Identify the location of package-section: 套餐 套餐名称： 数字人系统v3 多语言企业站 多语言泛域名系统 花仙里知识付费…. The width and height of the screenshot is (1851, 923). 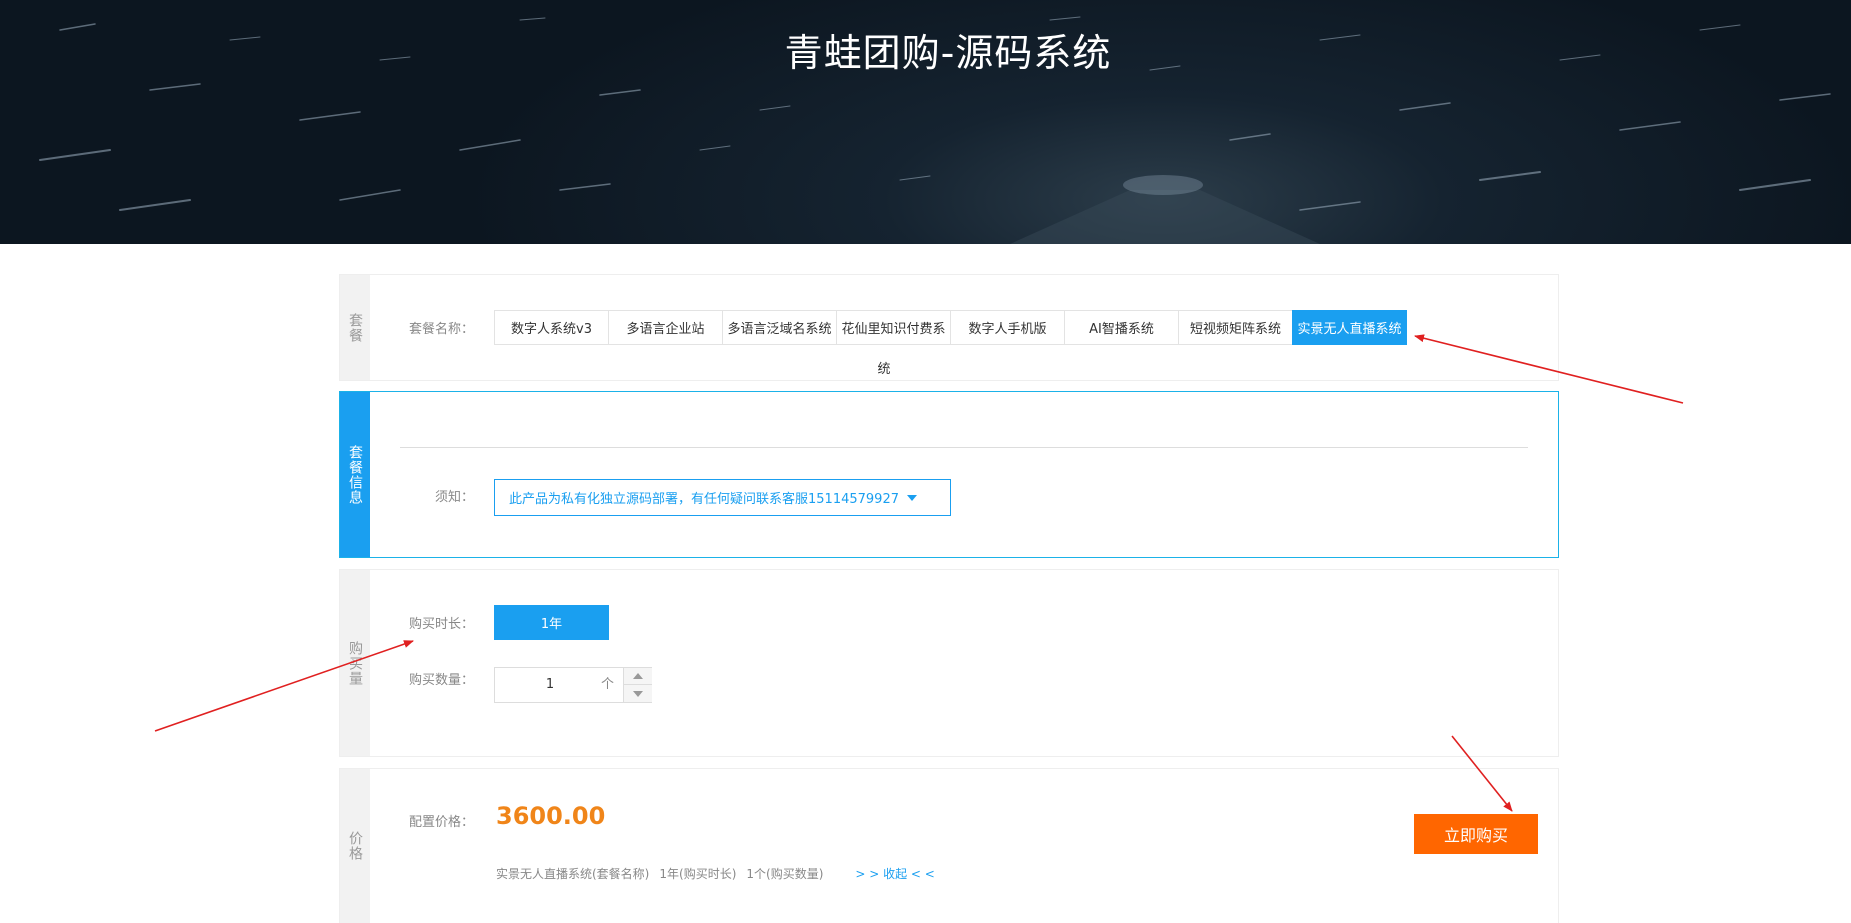
(949, 327).